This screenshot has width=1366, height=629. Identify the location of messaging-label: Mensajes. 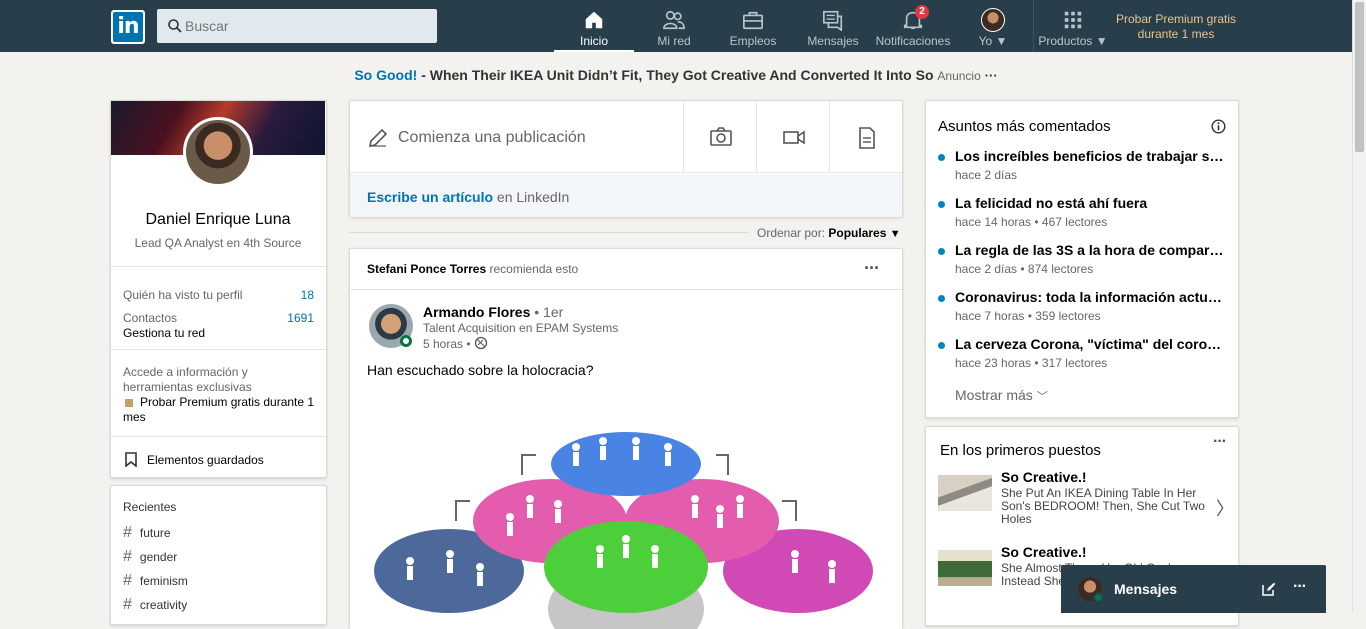
(1145, 589).